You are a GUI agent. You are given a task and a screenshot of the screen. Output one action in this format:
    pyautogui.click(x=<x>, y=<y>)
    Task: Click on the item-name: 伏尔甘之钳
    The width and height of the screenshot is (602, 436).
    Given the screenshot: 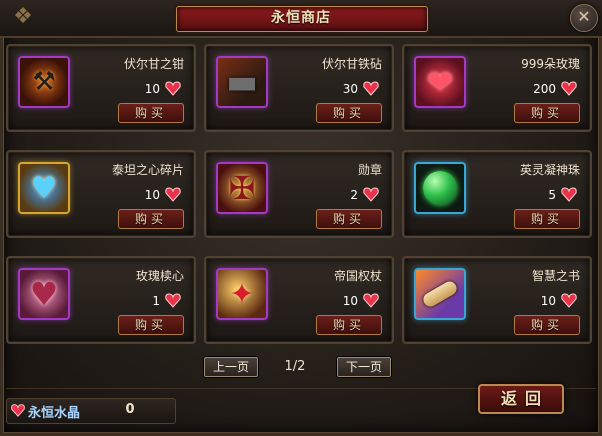 What is the action you would take?
    pyautogui.click(x=153, y=64)
    